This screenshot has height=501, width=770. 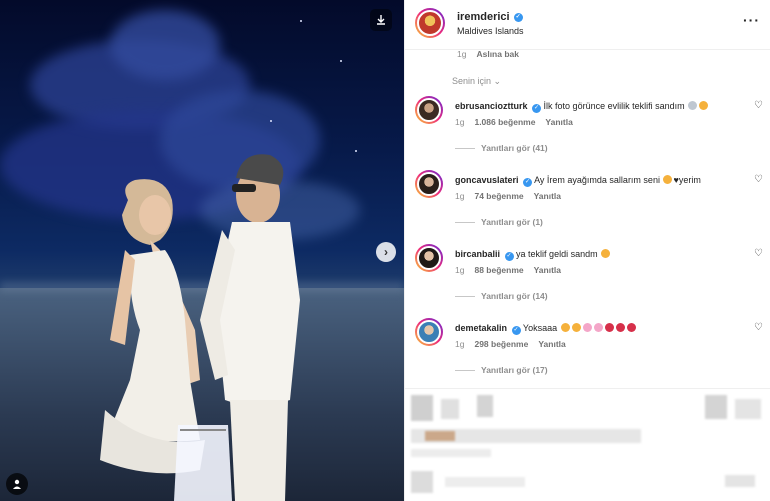 What do you see at coordinates (381, 20) in the screenshot?
I see `save-icon` at bounding box center [381, 20].